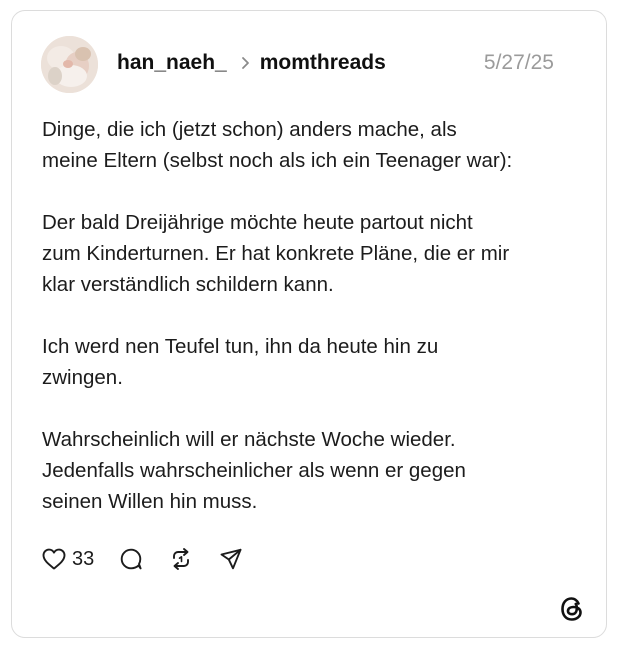  What do you see at coordinates (323, 63) in the screenshot?
I see `community-name: momthreads` at bounding box center [323, 63].